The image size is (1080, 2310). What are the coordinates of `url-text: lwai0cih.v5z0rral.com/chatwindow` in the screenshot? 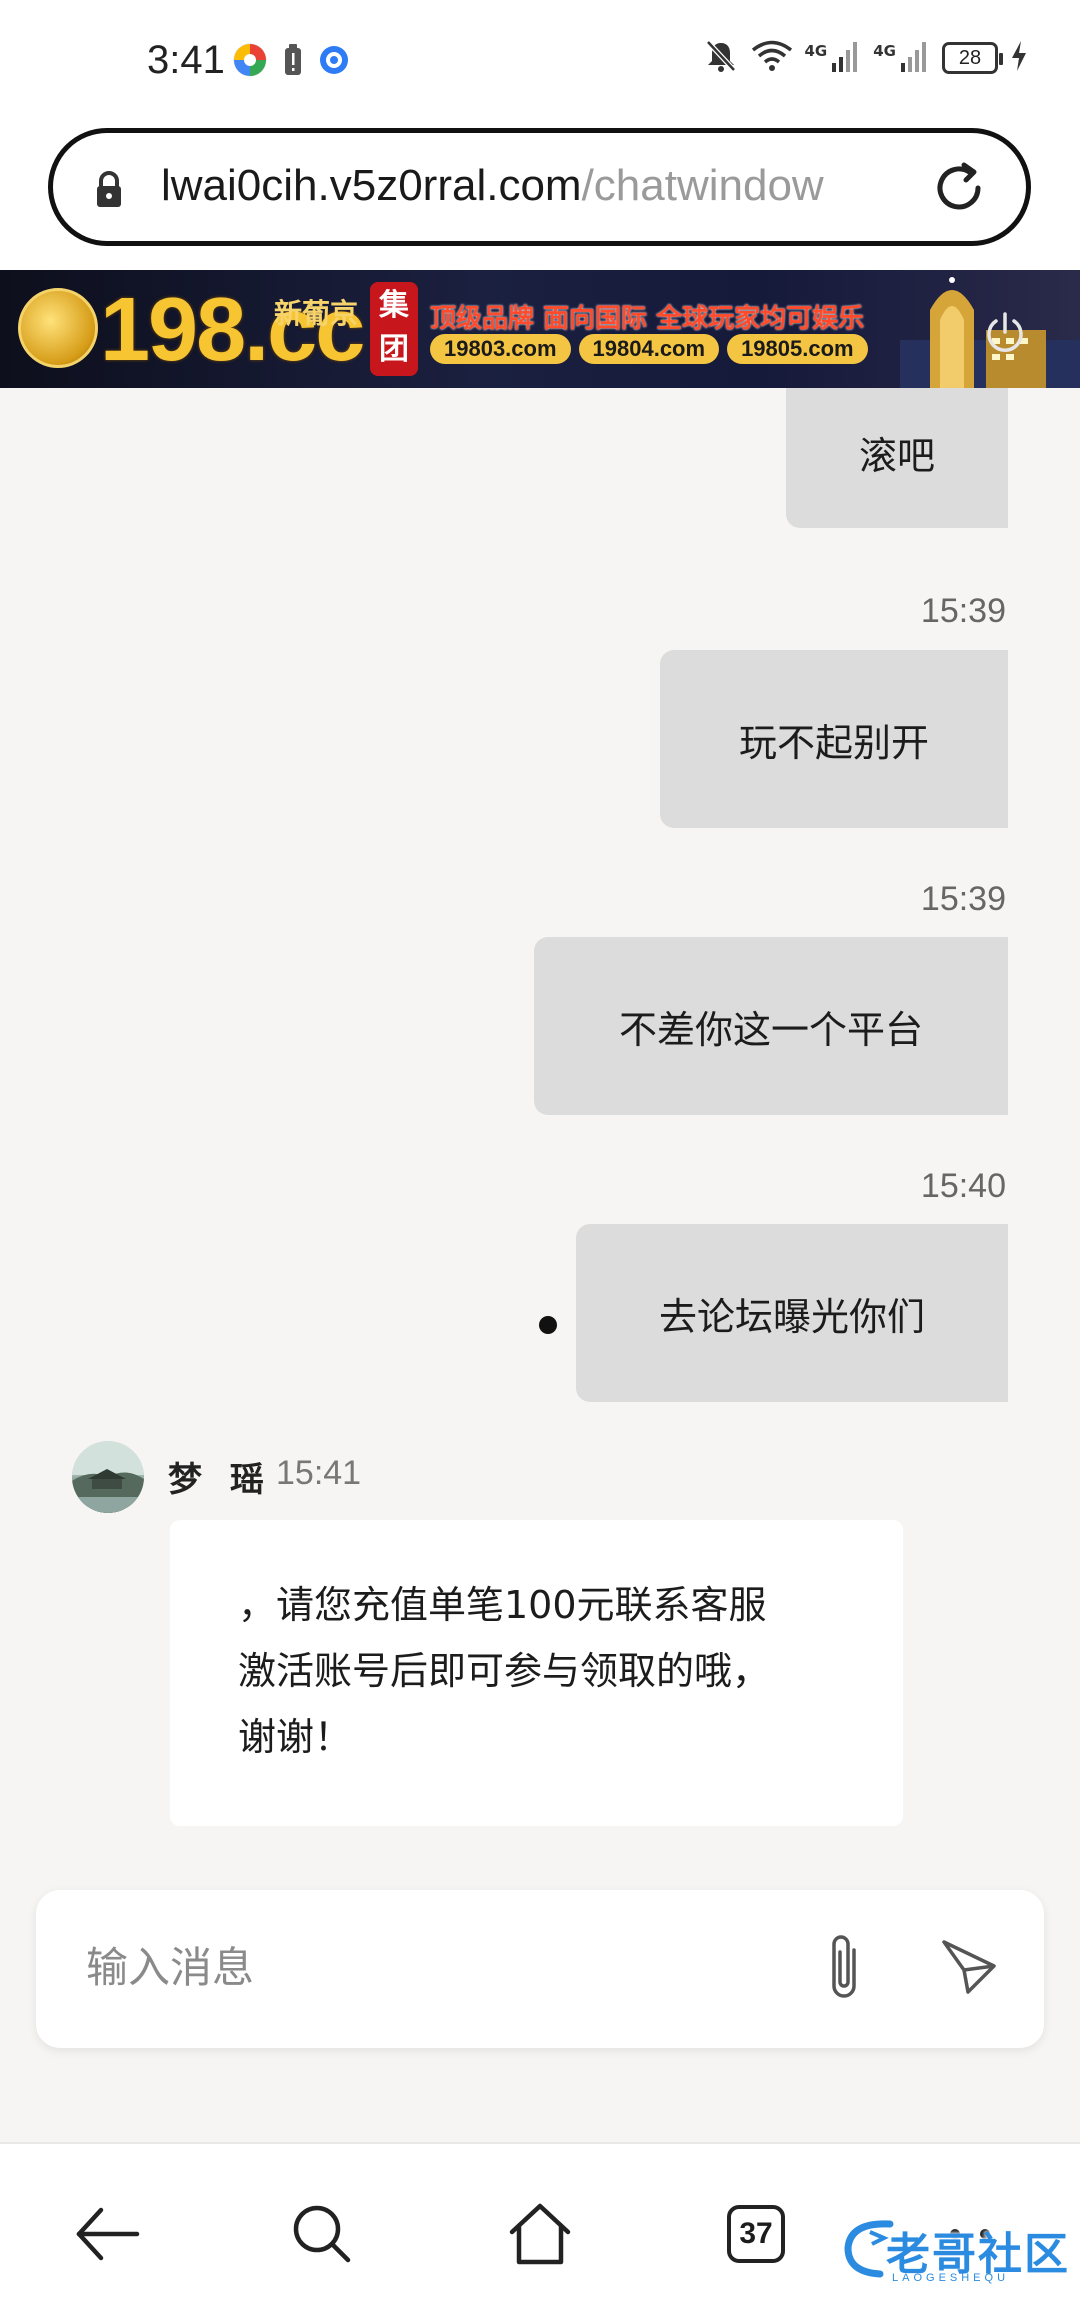 It's located at (556, 191).